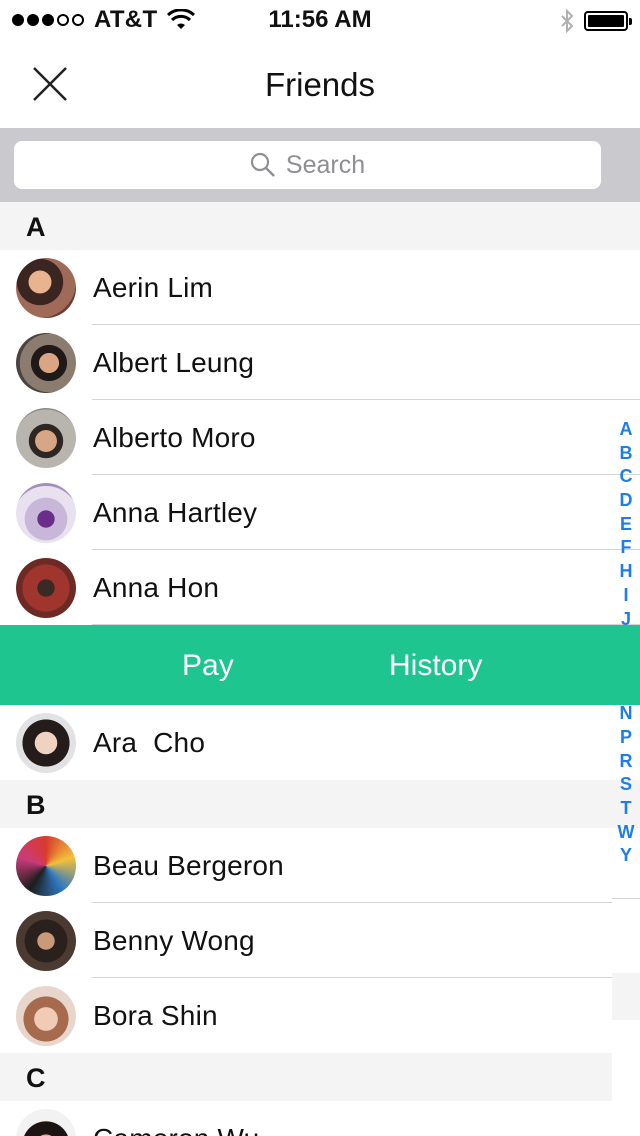 Image resolution: width=640 pixels, height=1136 pixels. I want to click on friend-name: Anna Hon, so click(156, 587).